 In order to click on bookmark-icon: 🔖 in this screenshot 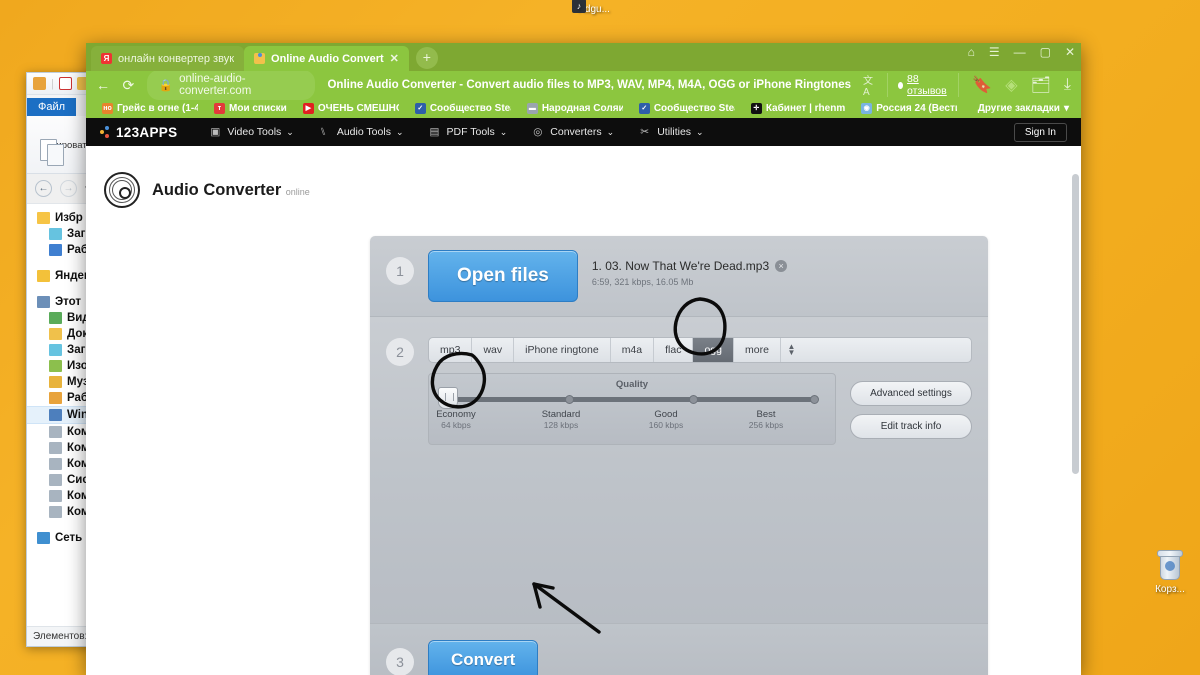, I will do `click(982, 85)`.